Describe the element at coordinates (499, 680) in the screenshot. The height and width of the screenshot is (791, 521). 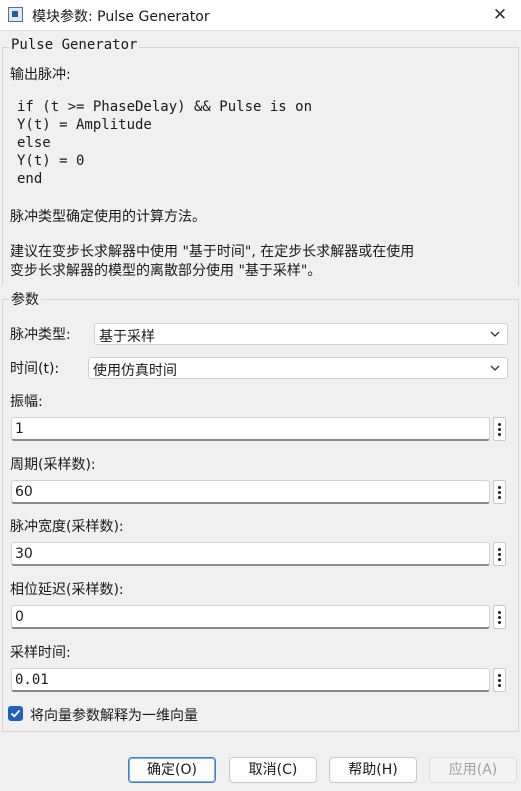
I see `sample-time-options-button` at that location.